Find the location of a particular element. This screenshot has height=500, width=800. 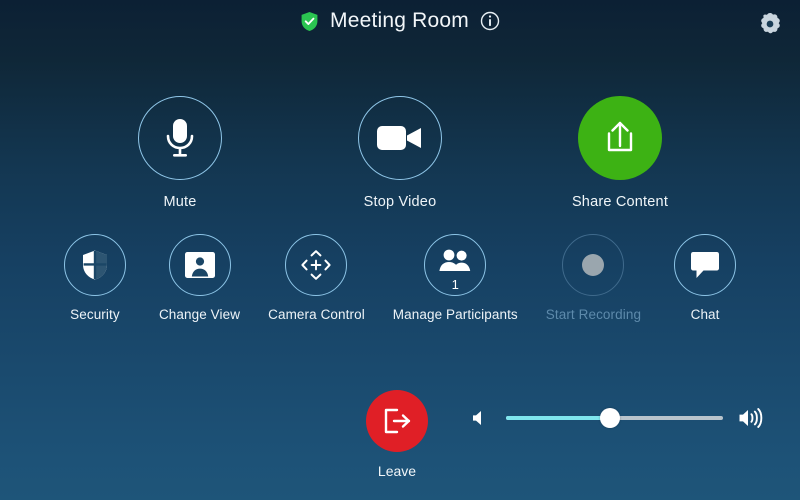

start-recording-button: Start Recording is located at coordinates (593, 278).